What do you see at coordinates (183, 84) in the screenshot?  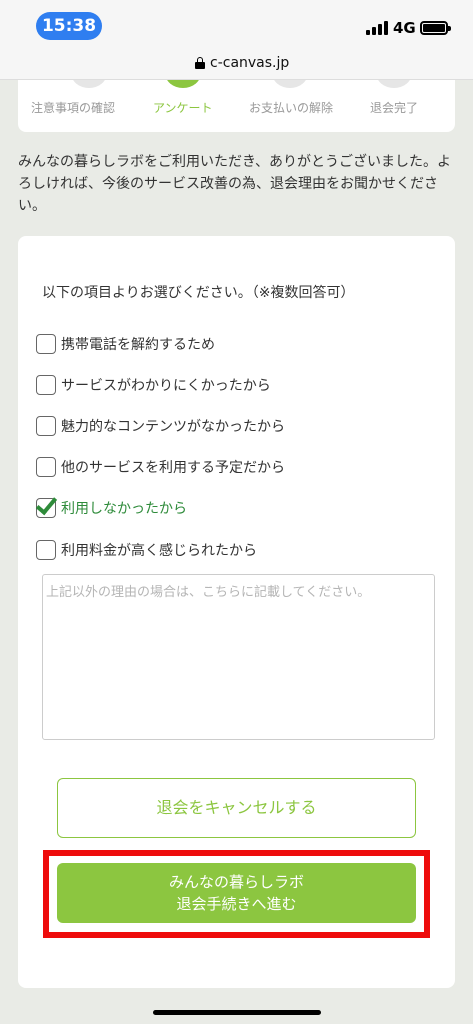 I see `step-dot-survey` at bounding box center [183, 84].